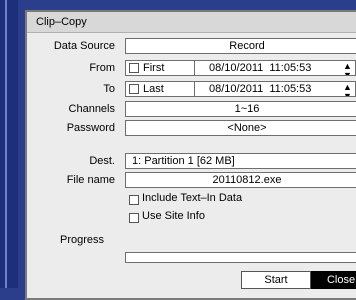 Image resolution: width=356 pixels, height=300 pixels. I want to click on password-label: Password, so click(90, 128).